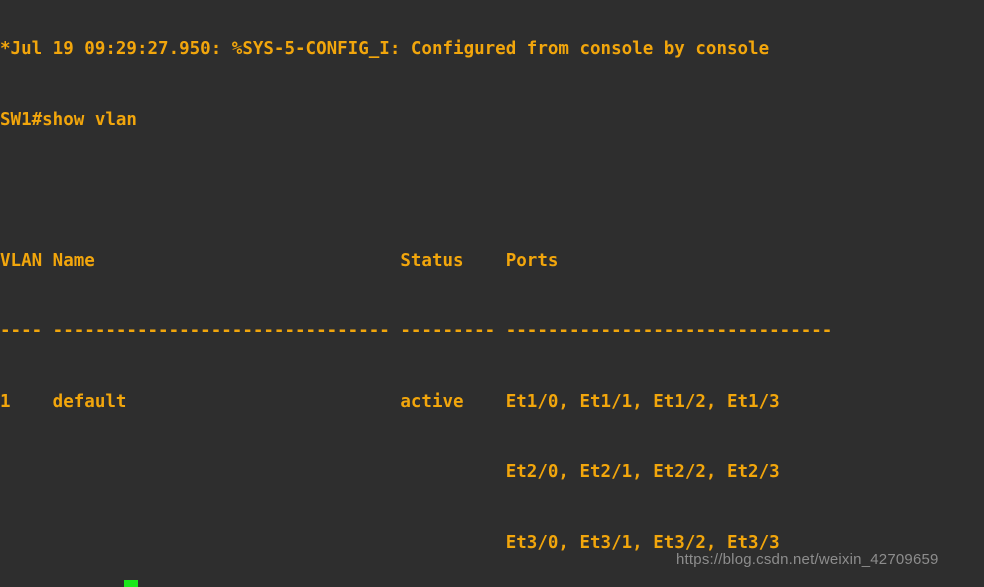  I want to click on vlan-table-header: VLAN Name Status Ports, so click(279, 260).